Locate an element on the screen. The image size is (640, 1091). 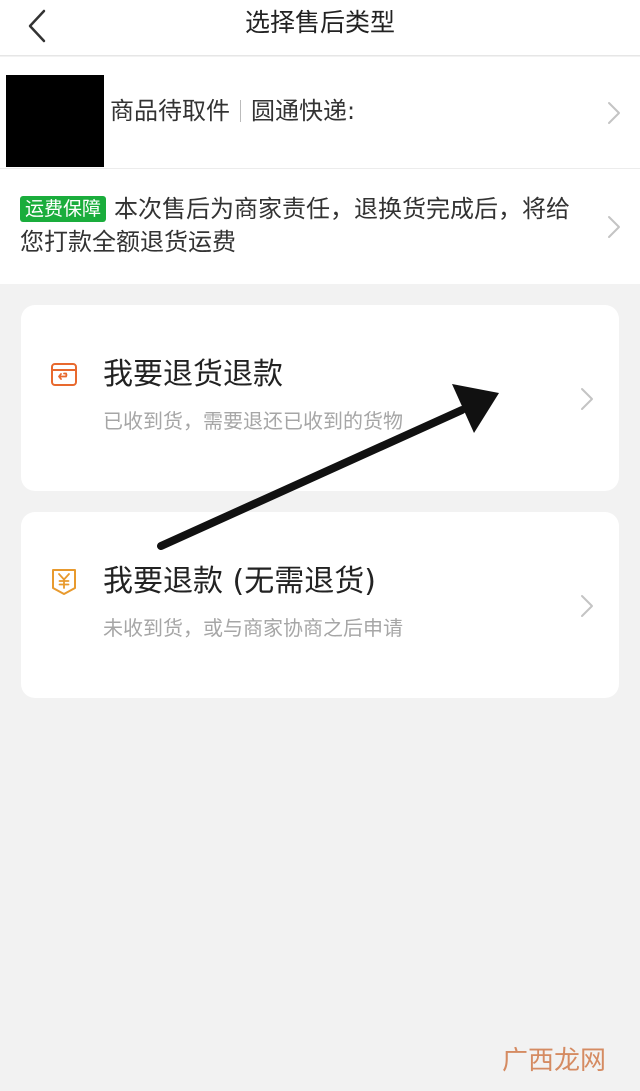
shipment-carrier: 圆通快递: is located at coordinates (303, 111).